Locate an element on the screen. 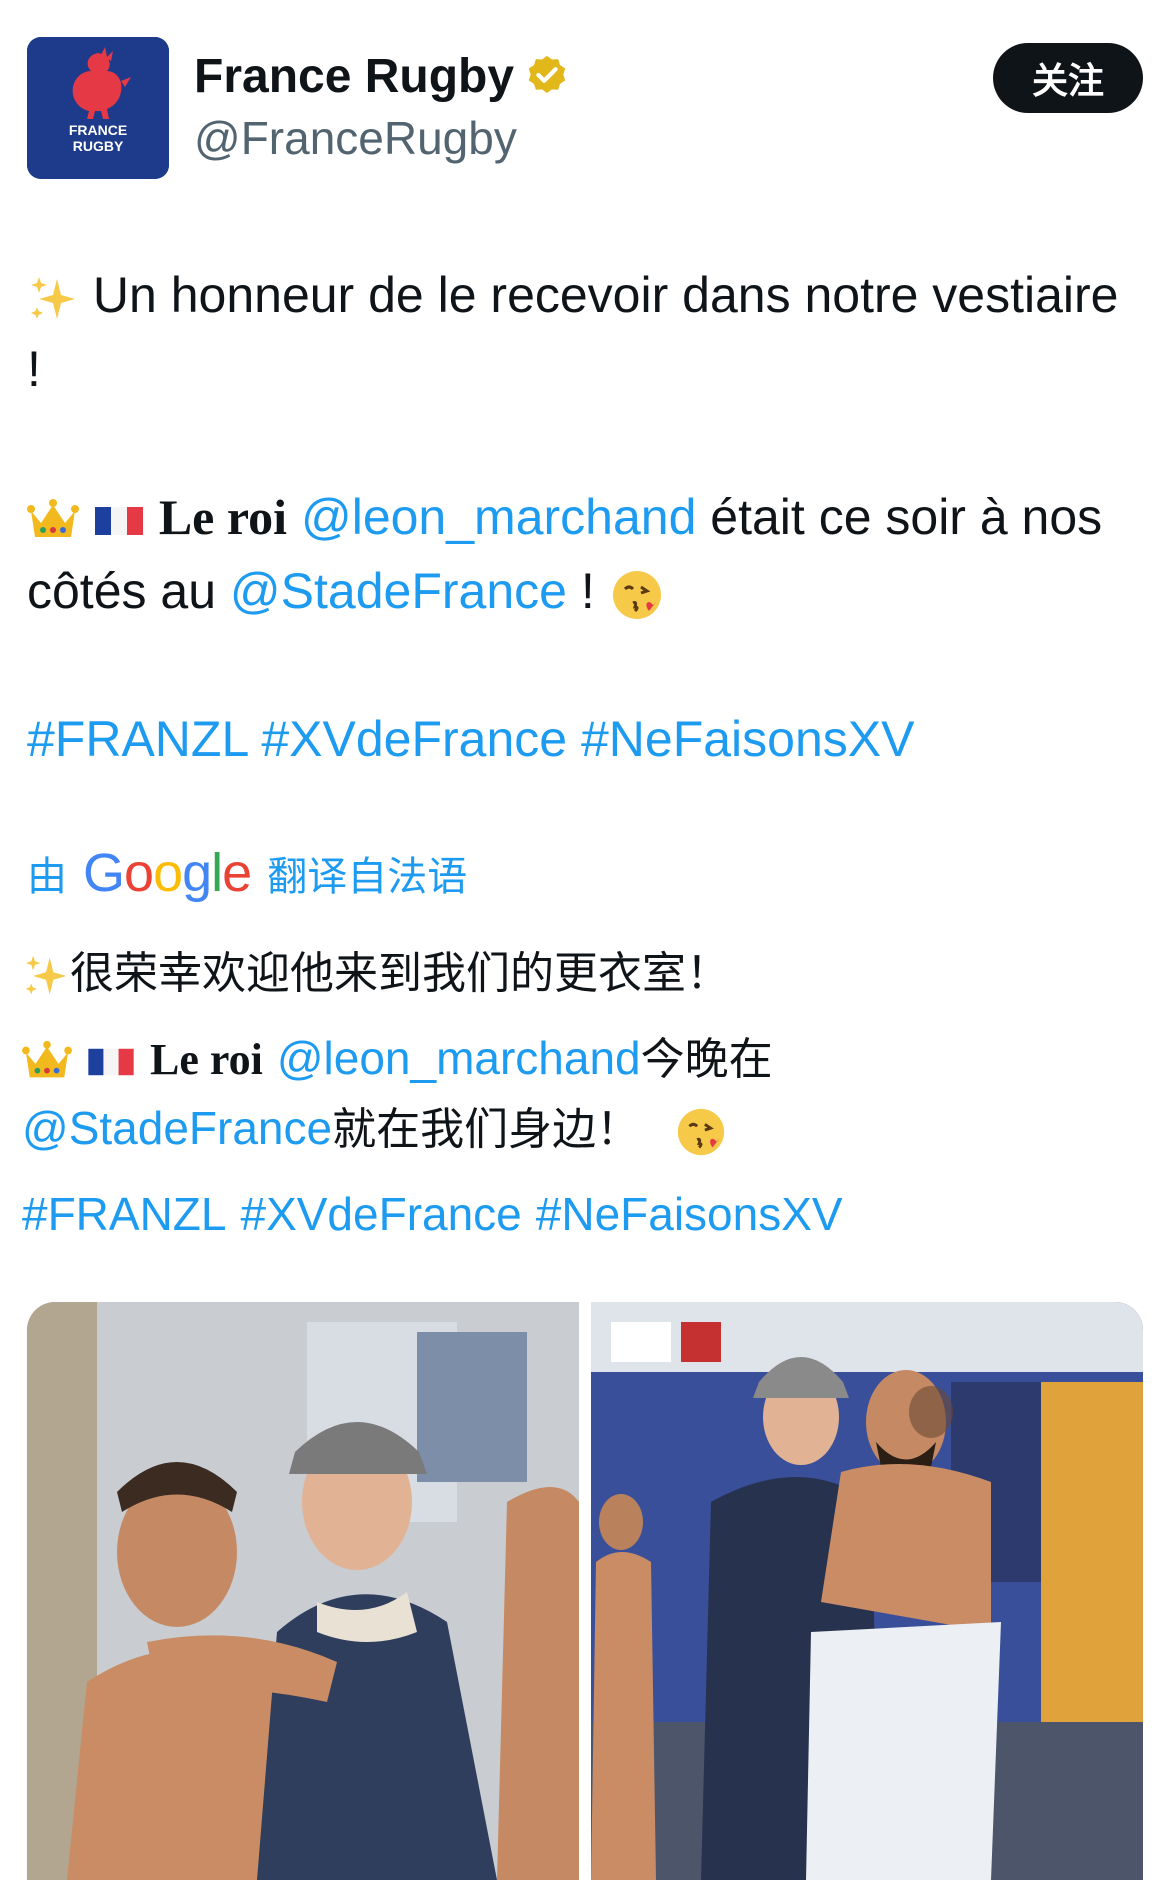  avatar: FRANCE RUGBY is located at coordinates (98, 108).